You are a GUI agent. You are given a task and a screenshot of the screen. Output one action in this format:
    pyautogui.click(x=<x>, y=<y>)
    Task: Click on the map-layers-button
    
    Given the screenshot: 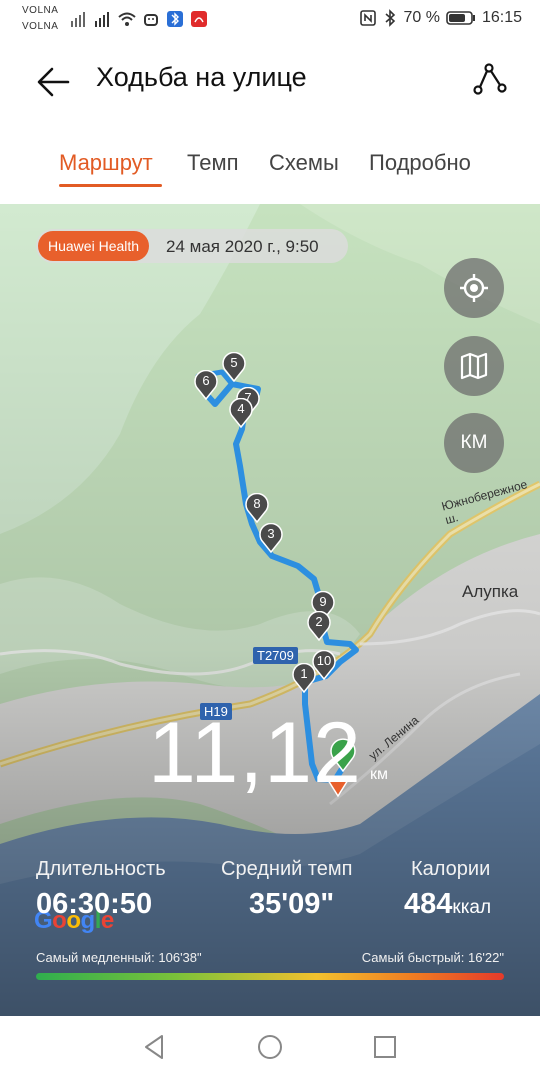 What is the action you would take?
    pyautogui.click(x=474, y=366)
    